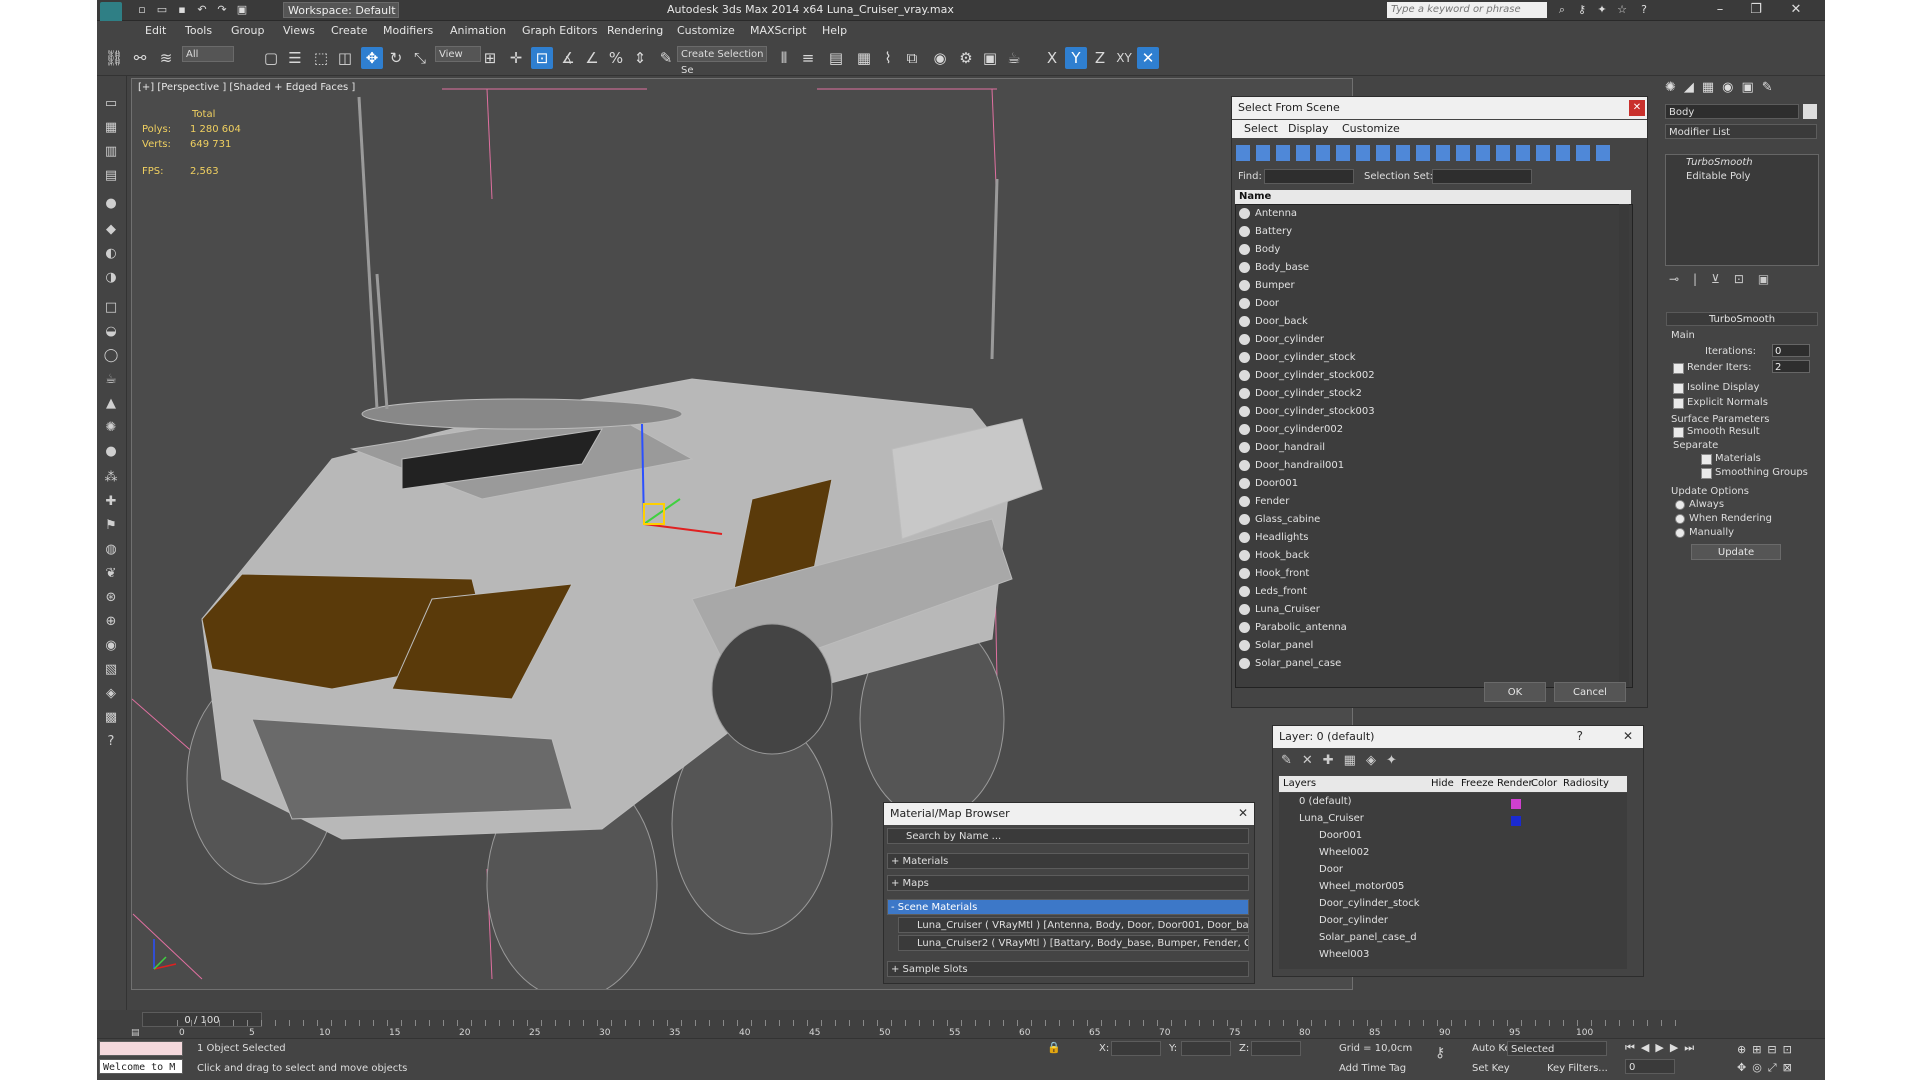 The image size is (1920, 1080). What do you see at coordinates (1491, 1068) in the screenshot?
I see `set-key-button: Set Key` at bounding box center [1491, 1068].